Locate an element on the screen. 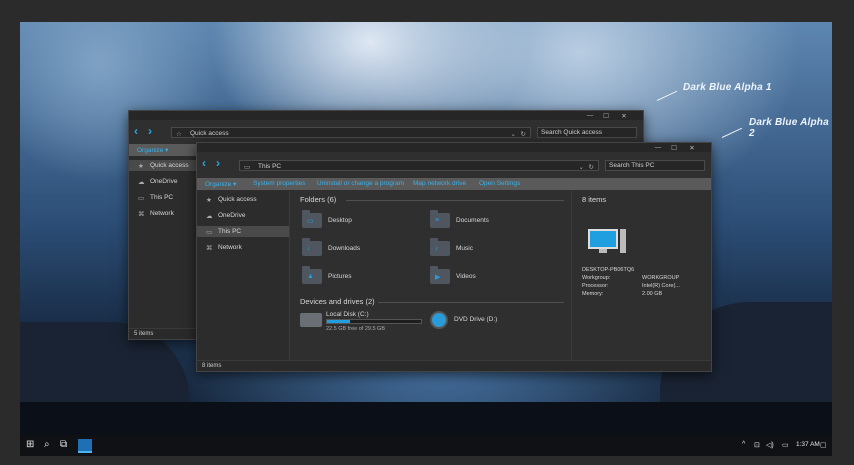  downloads-folder-icon: ↓ is located at coordinates (312, 247).